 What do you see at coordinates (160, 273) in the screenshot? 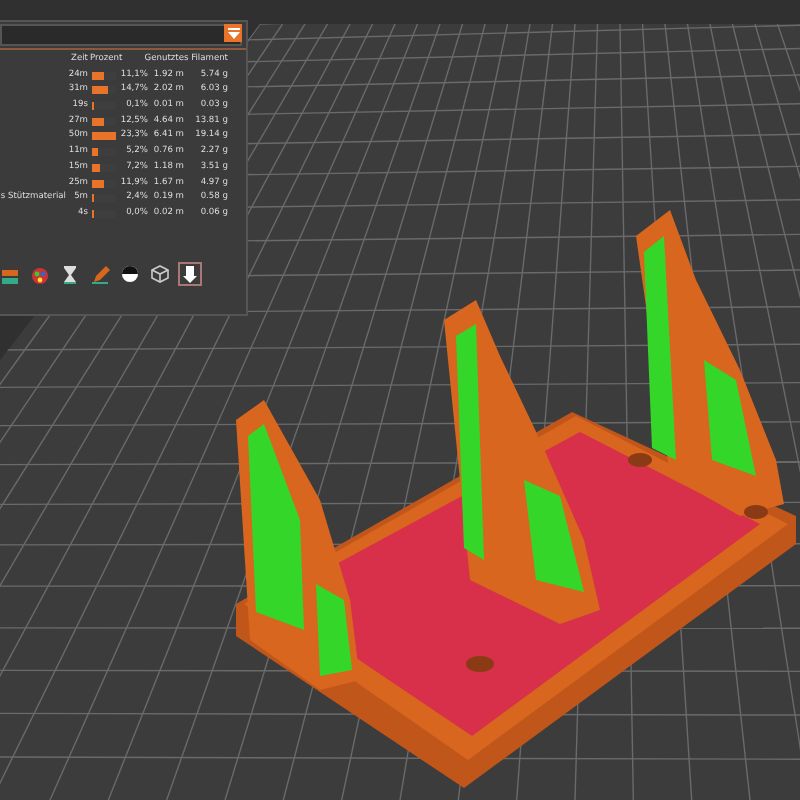
I see `cube-icon` at bounding box center [160, 273].